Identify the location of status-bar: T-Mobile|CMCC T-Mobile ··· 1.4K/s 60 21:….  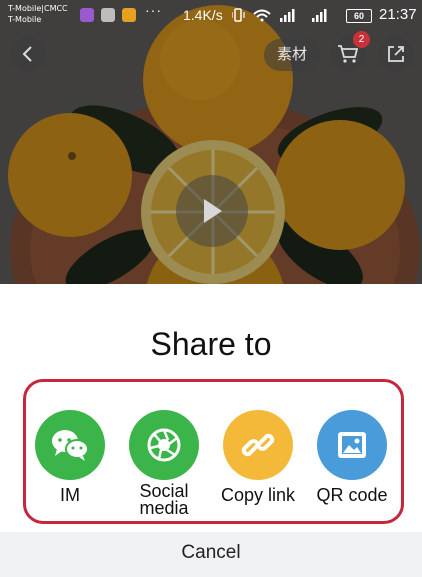
(211, 17).